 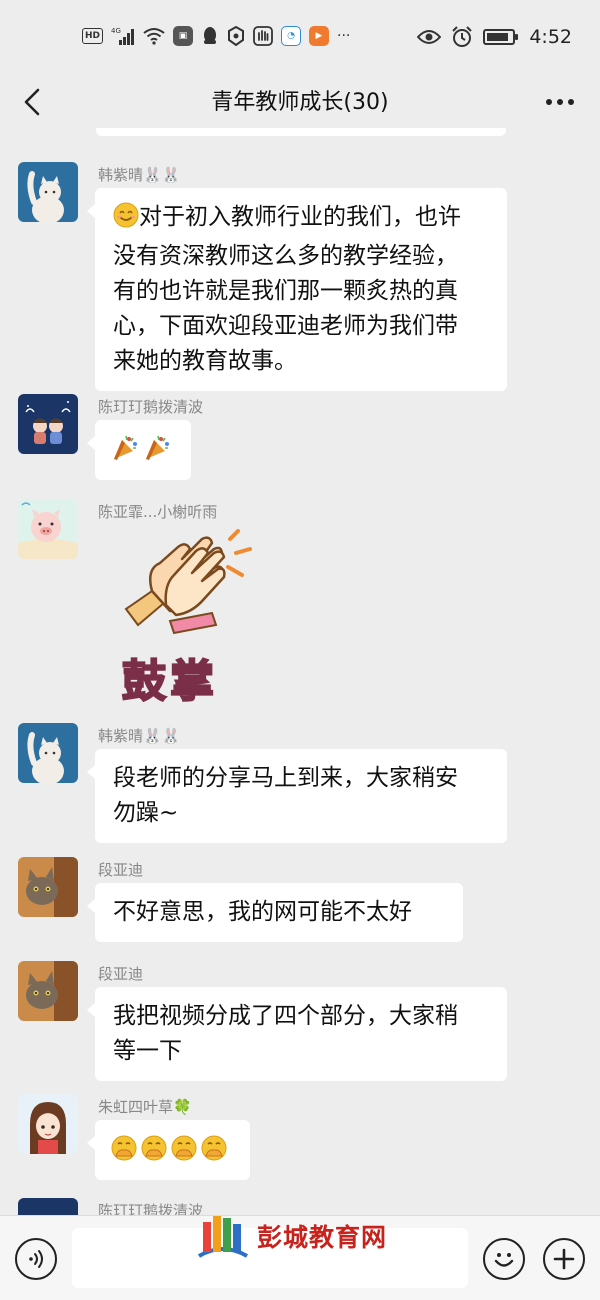 I want to click on voice-wave-icon, so click(x=36, y=1259).